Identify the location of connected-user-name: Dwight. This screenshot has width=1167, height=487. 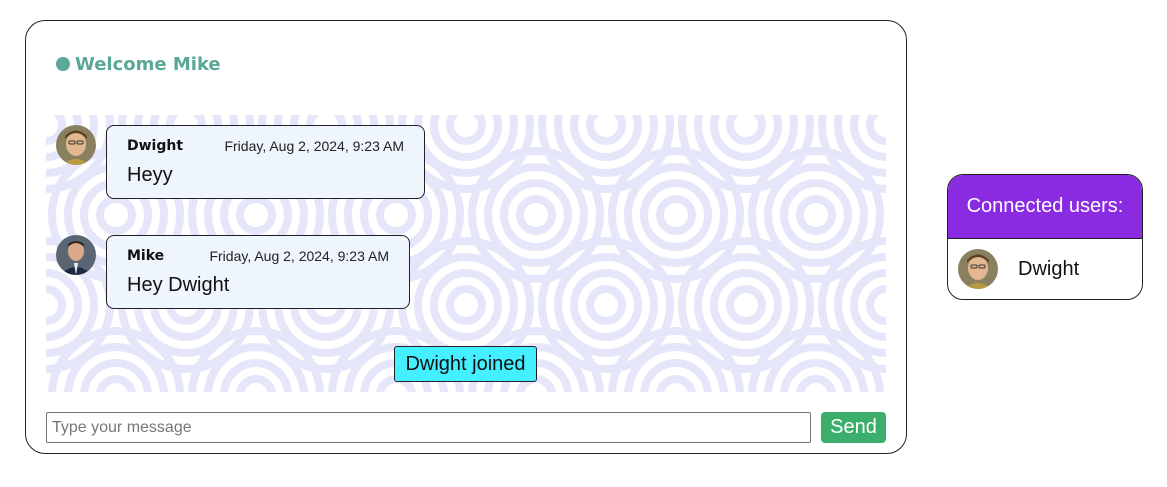
(1049, 268).